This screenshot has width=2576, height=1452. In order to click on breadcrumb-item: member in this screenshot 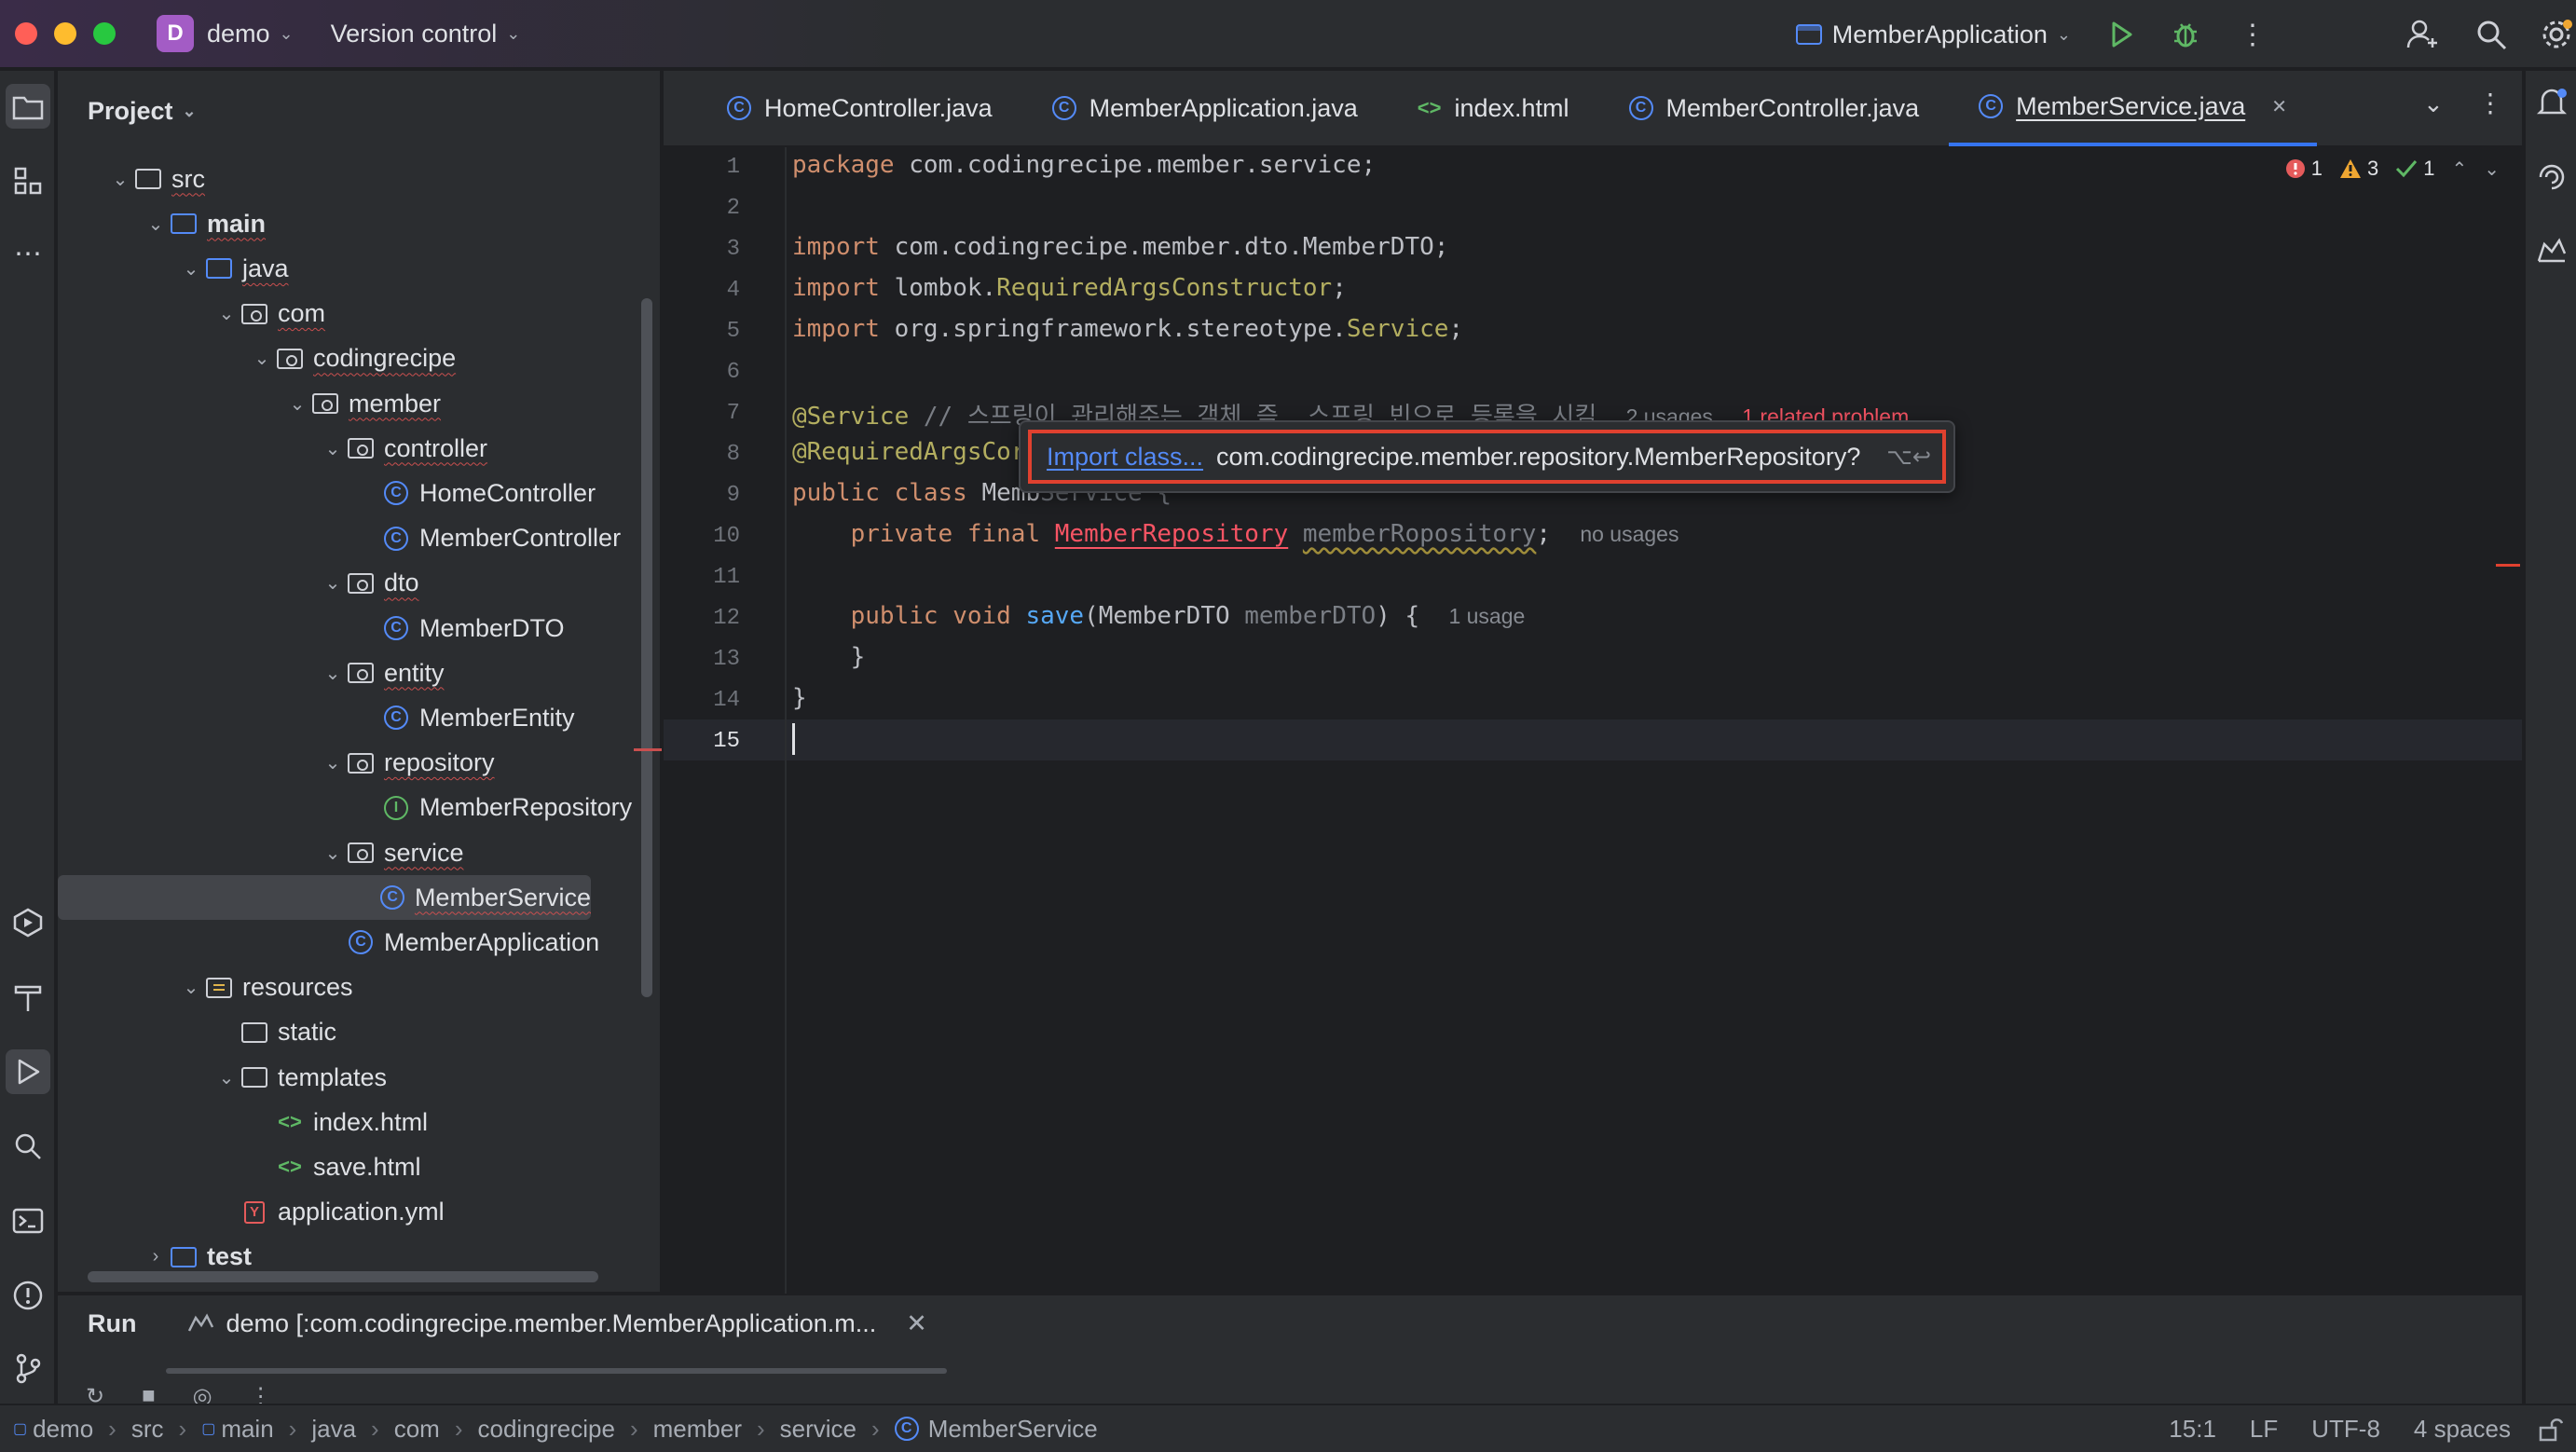, I will do `click(697, 1429)`.